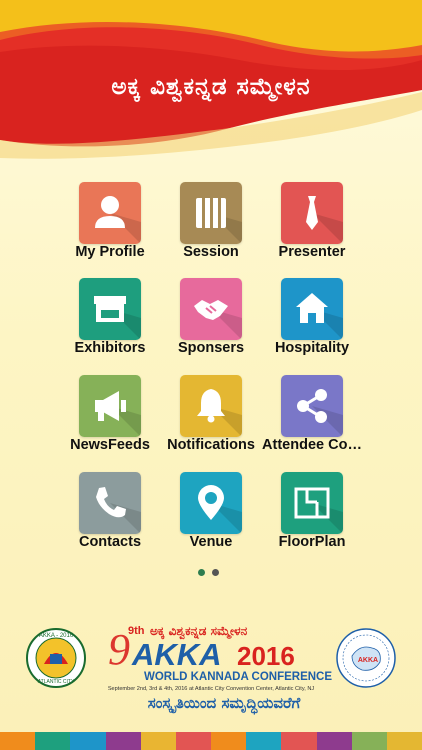 The height and width of the screenshot is (750, 422). I want to click on page-dot, so click(215, 572).